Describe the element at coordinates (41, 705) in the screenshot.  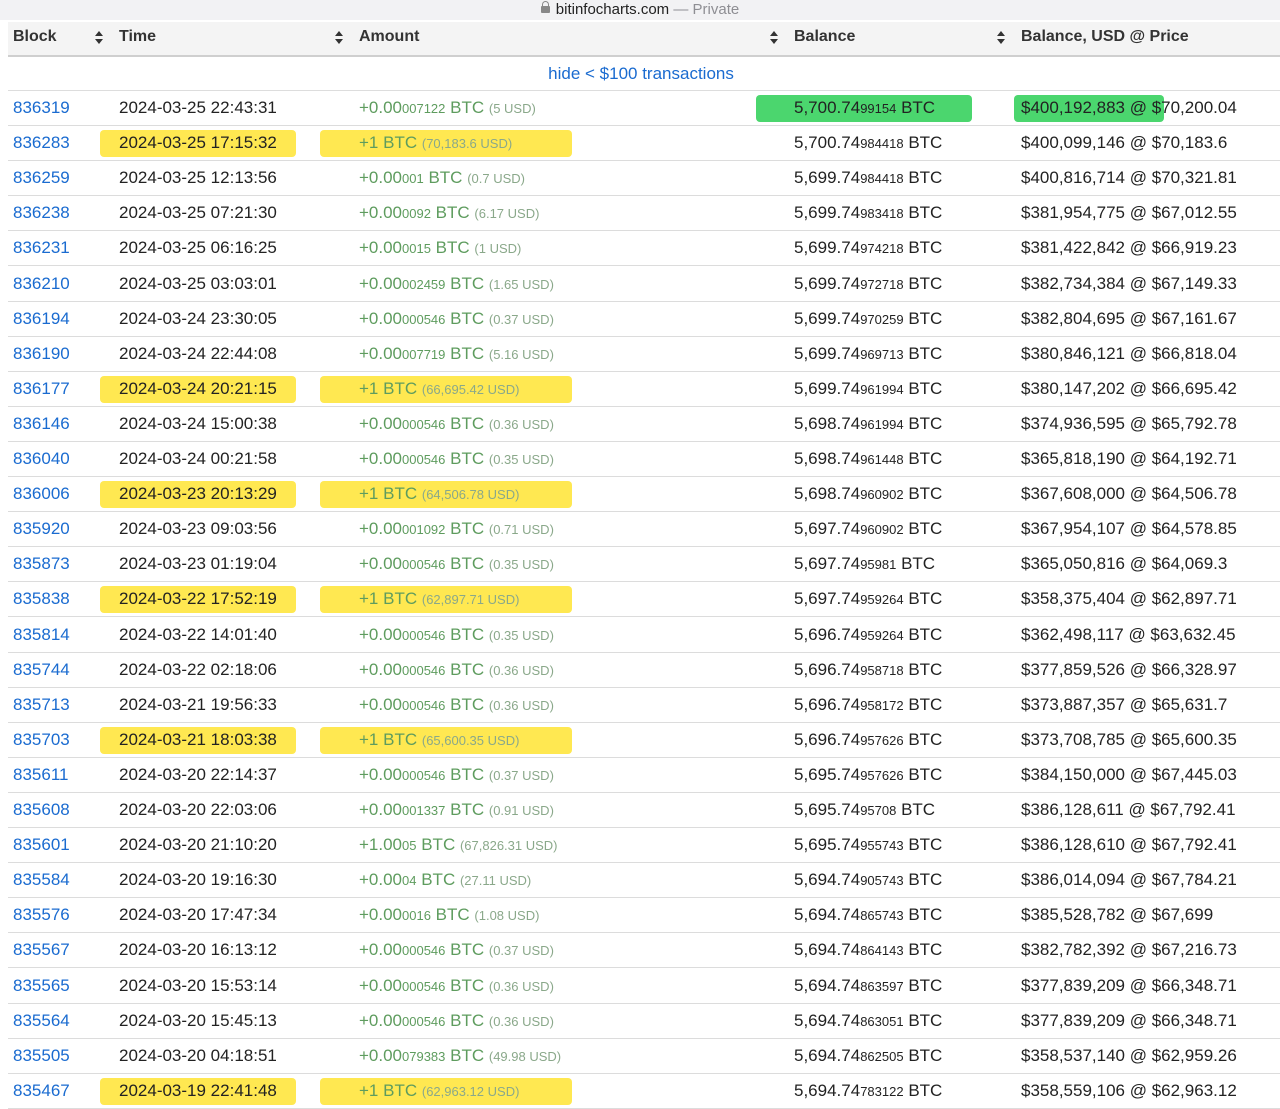
I see `block-link: 835713` at that location.